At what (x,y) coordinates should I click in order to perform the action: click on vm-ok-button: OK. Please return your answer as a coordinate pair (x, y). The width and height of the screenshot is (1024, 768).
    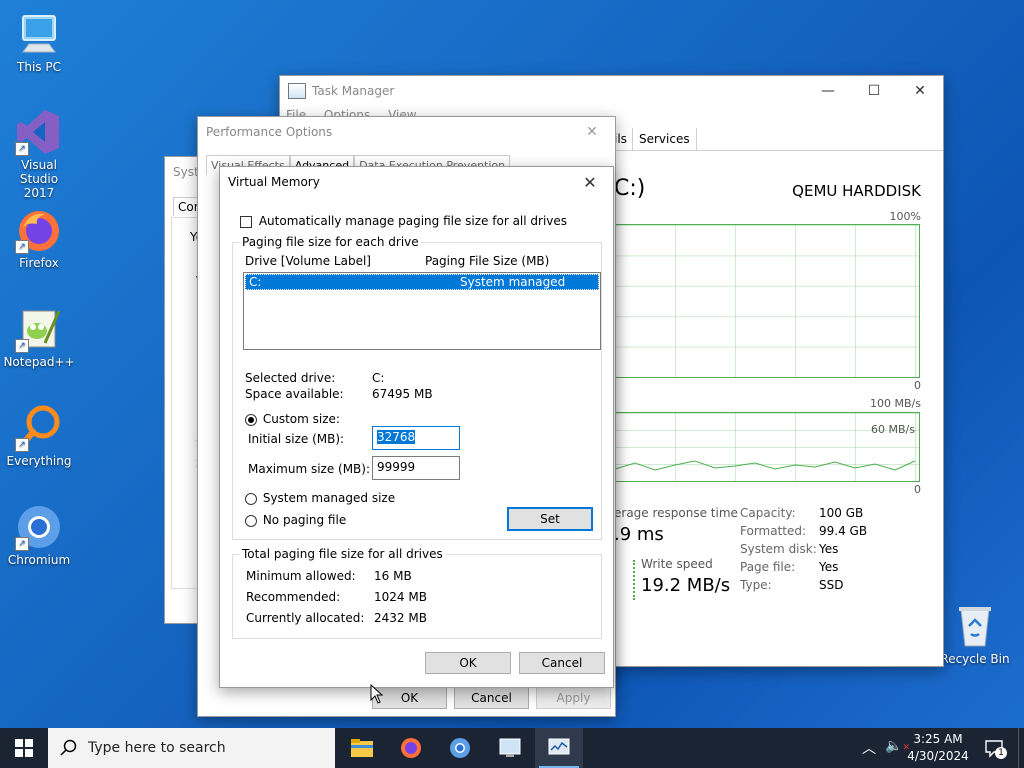
    Looking at the image, I should click on (468, 663).